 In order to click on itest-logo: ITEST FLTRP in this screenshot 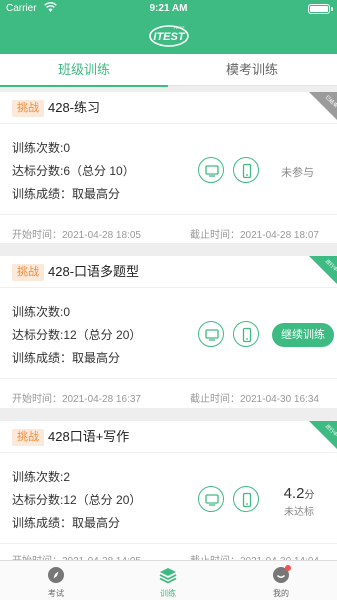, I will do `click(169, 35)`.